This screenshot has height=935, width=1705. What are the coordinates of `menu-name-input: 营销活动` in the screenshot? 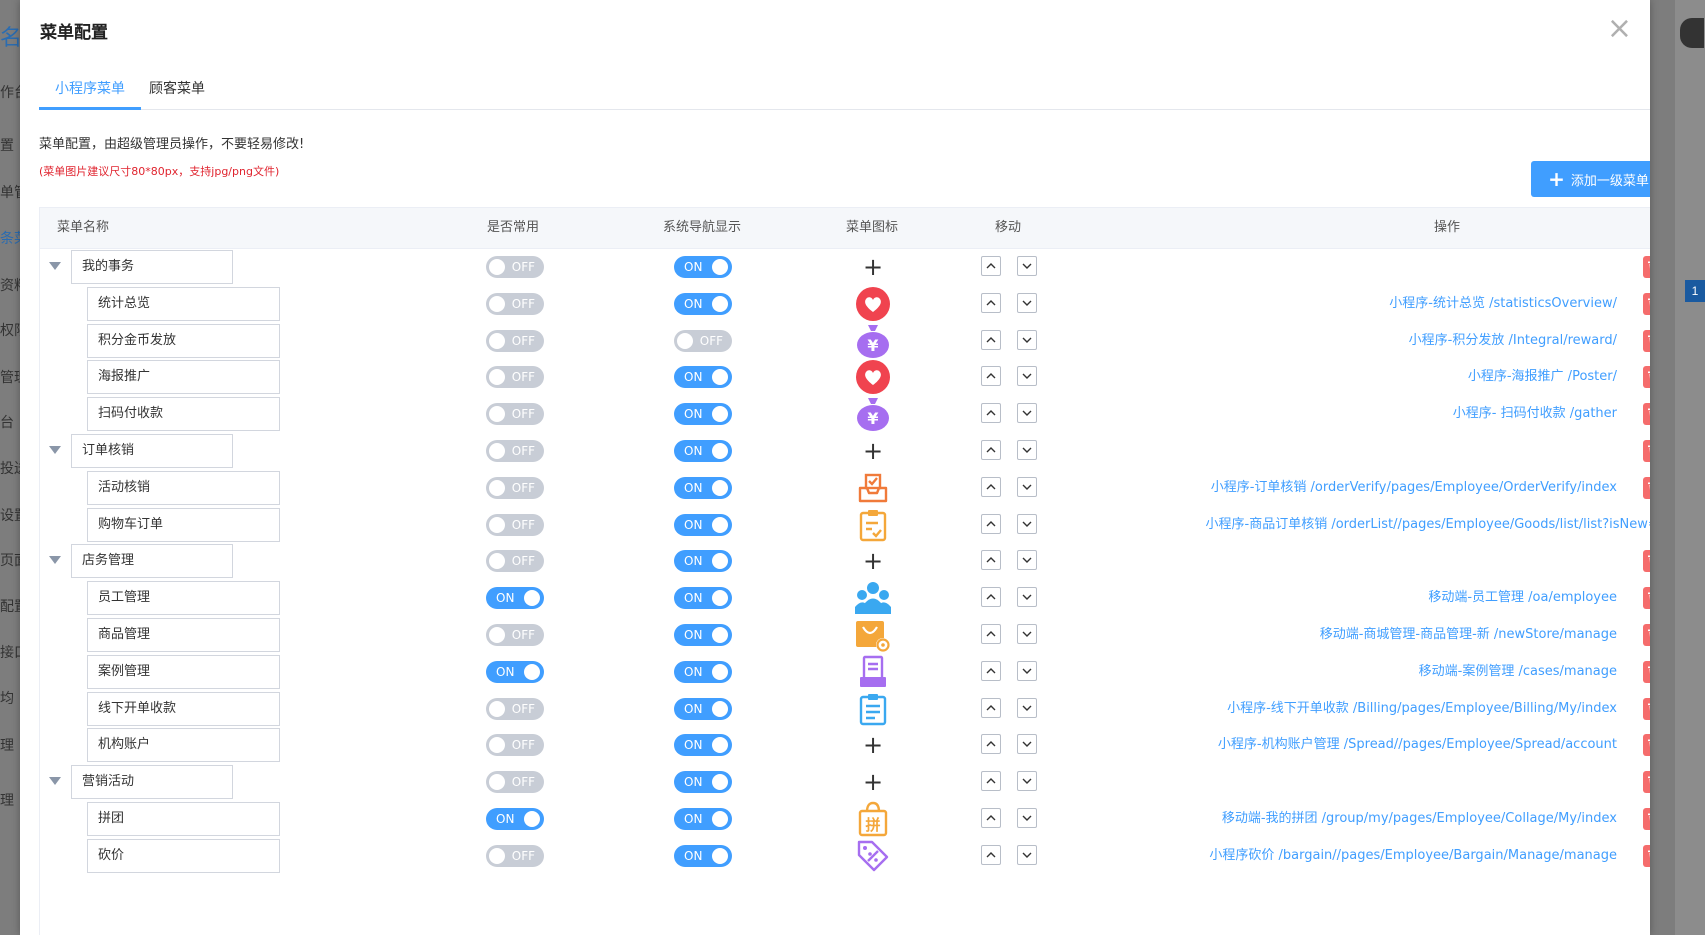 It's located at (152, 782).